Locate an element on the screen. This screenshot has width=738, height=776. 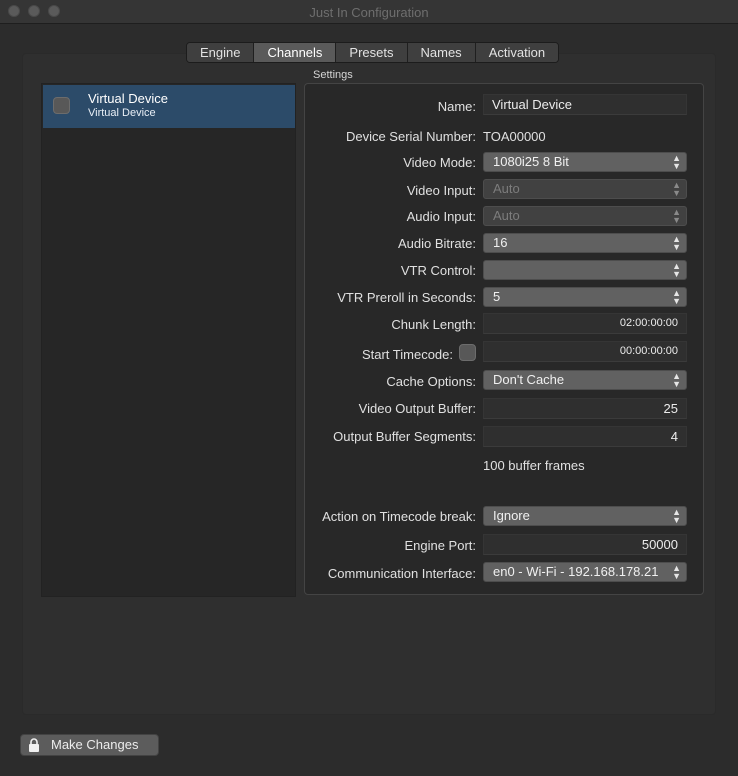
tab-names: Names is located at coordinates (441, 52).